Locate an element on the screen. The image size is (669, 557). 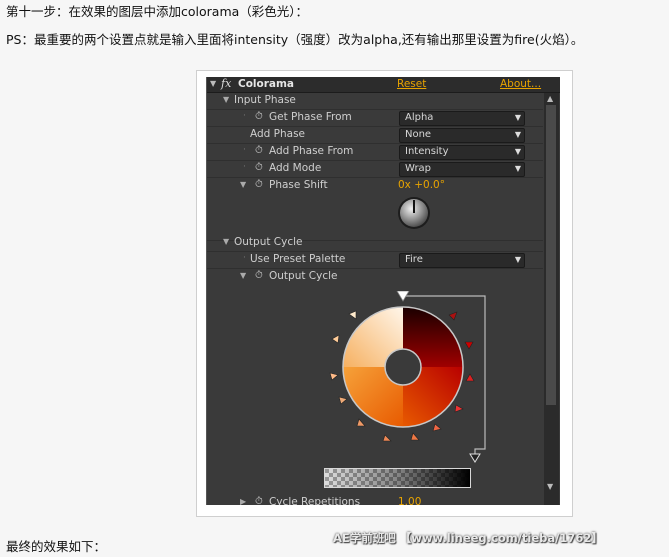
effect-name: Colorama is located at coordinates (266, 84).